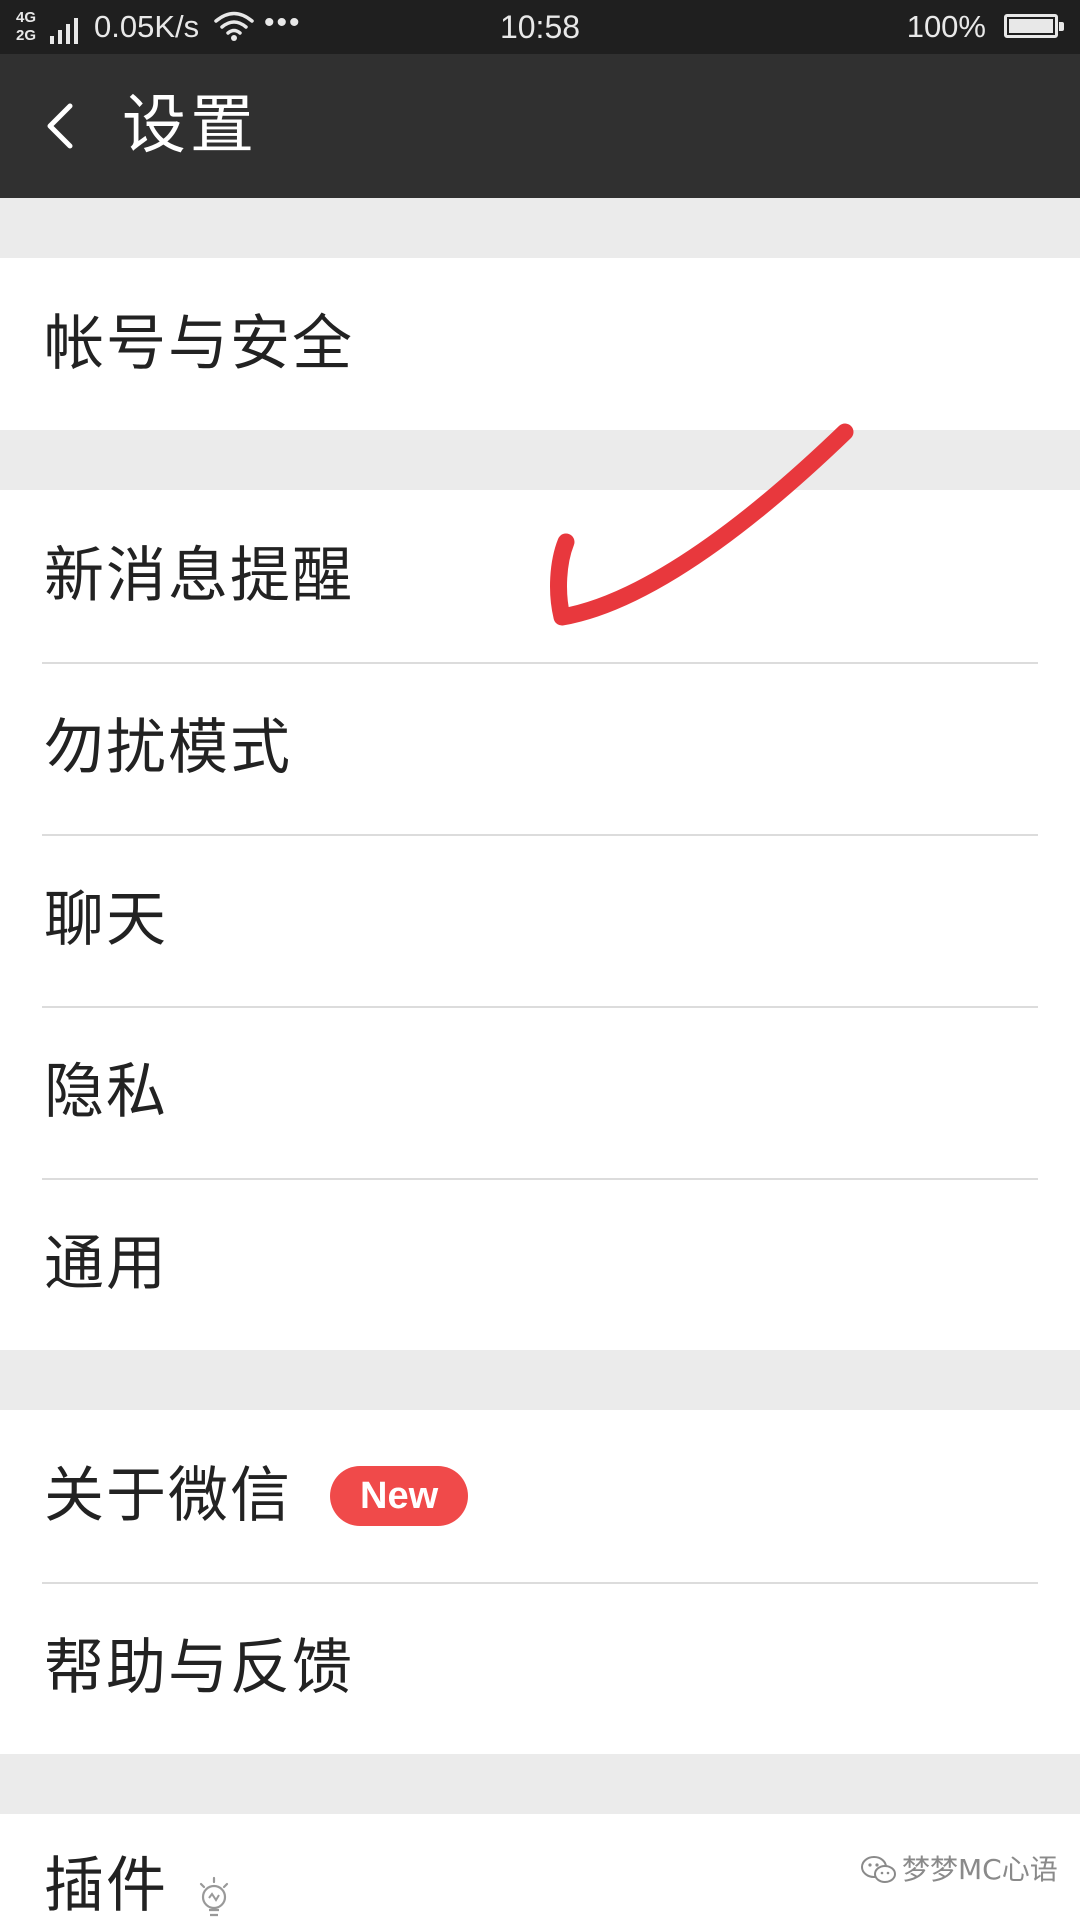 This screenshot has height=1920, width=1080. What do you see at coordinates (190, 126) in the screenshot?
I see `page-title: 设置` at bounding box center [190, 126].